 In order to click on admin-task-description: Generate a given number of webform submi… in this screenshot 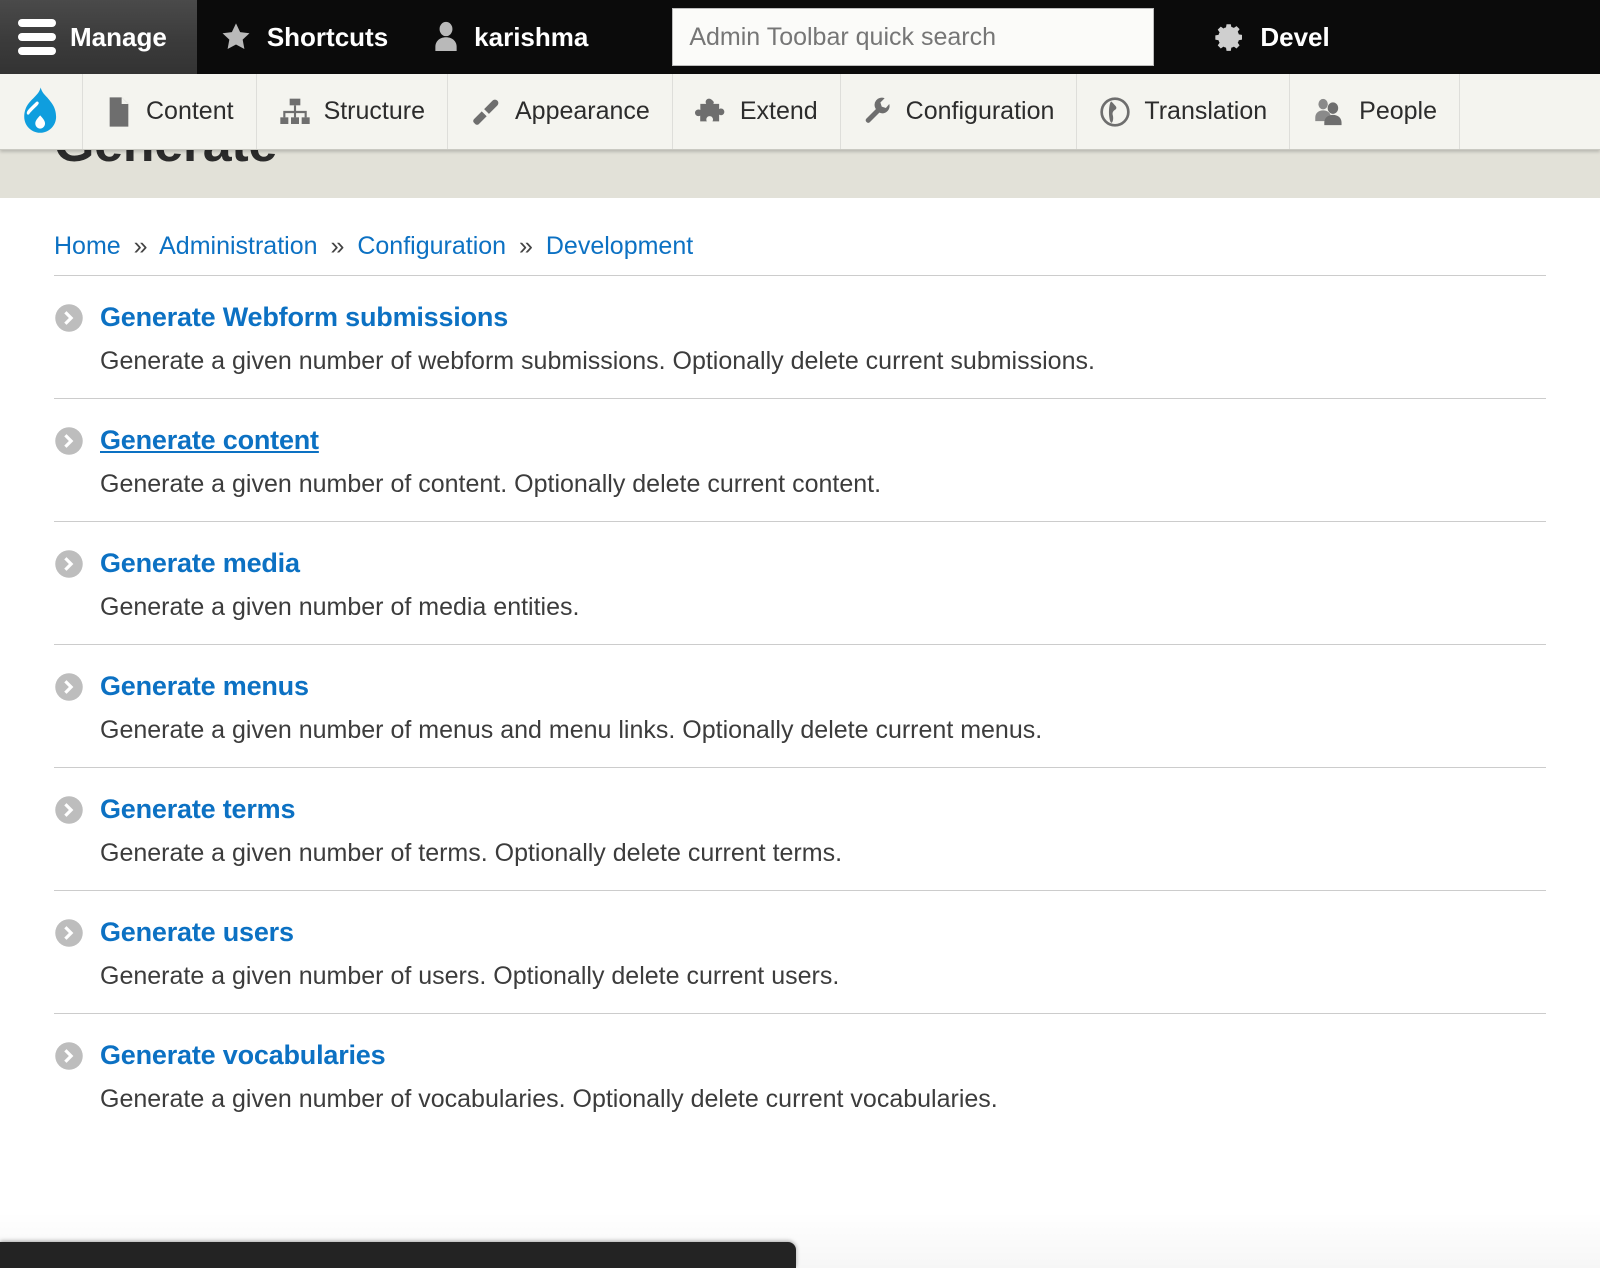, I will do `click(597, 361)`.